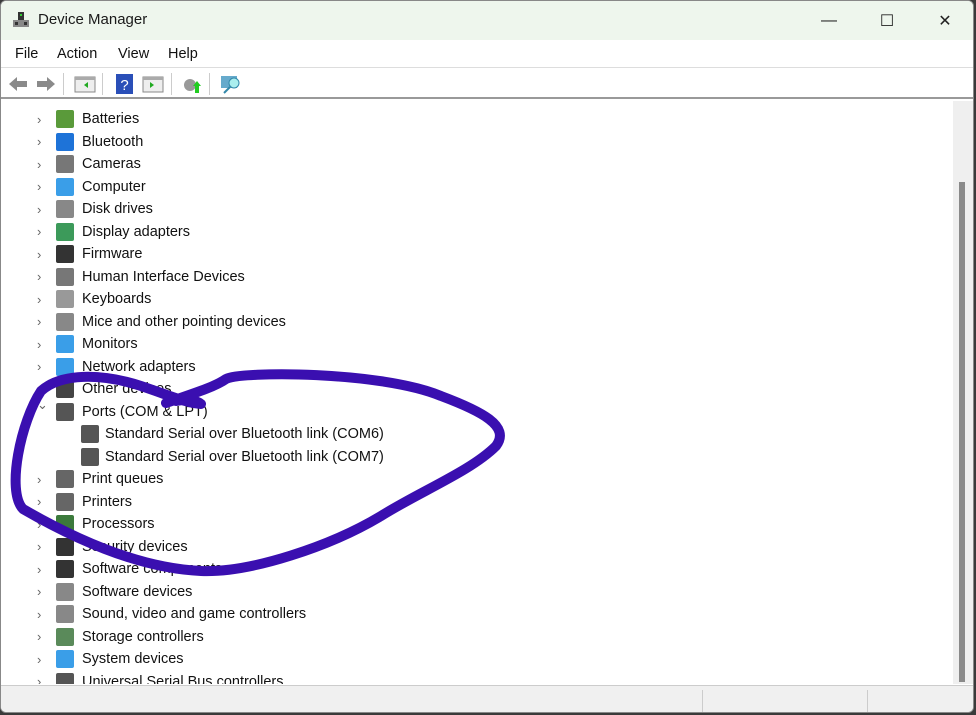 The height and width of the screenshot is (715, 976). What do you see at coordinates (474, 164) in the screenshot?
I see `tree-category: › Cameras` at bounding box center [474, 164].